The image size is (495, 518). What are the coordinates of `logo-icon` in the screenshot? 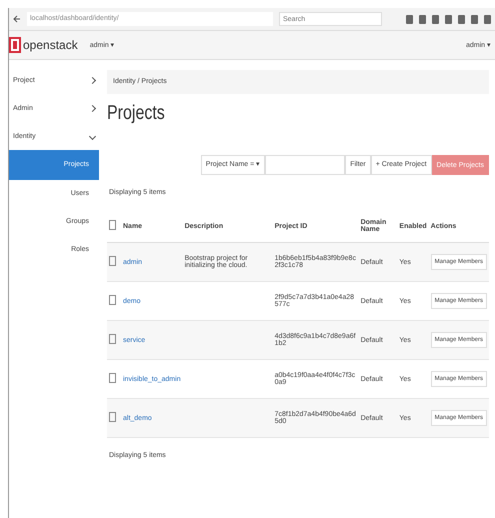 It's located at (15, 45).